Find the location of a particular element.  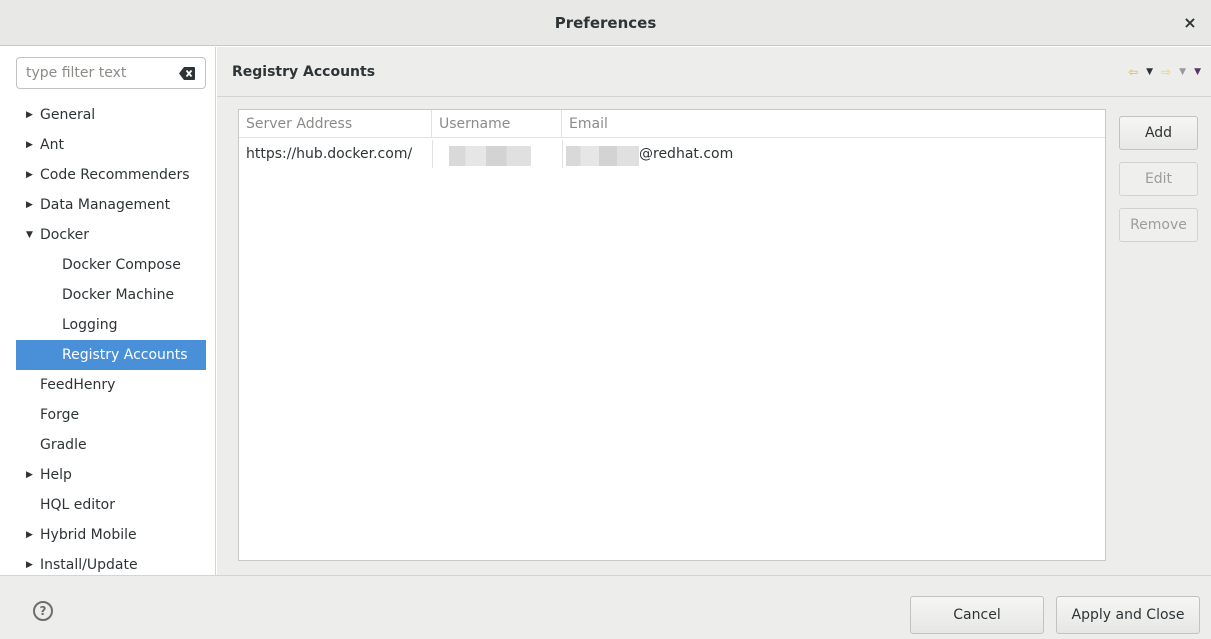

help-icon: ? is located at coordinates (43, 611).